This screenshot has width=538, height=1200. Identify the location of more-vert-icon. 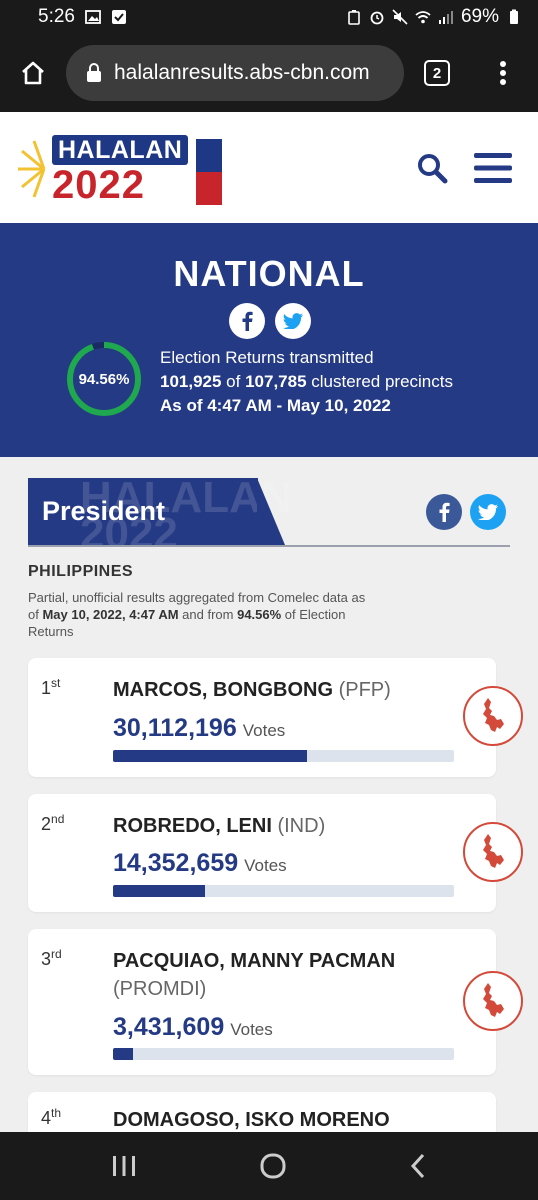
(503, 73).